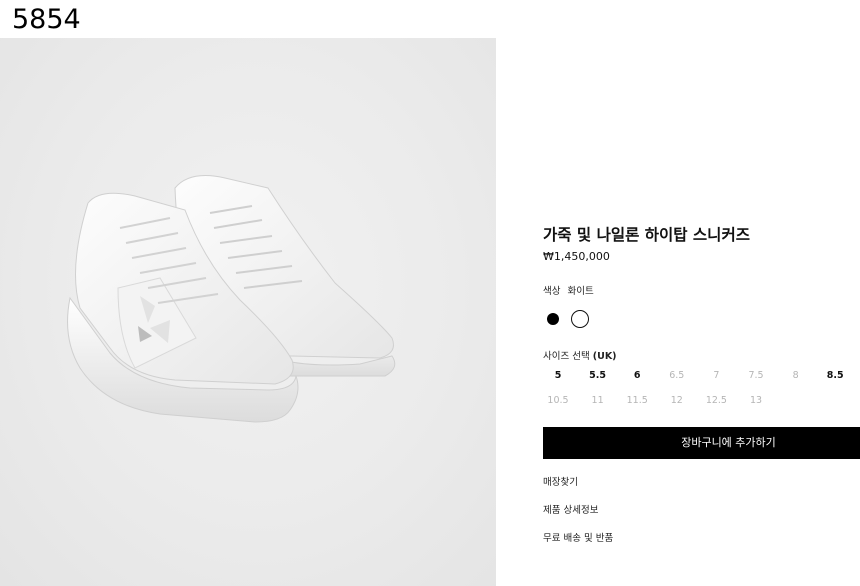 The image size is (860, 586). What do you see at coordinates (637, 400) in the screenshot?
I see `size-option: 11.5` at bounding box center [637, 400].